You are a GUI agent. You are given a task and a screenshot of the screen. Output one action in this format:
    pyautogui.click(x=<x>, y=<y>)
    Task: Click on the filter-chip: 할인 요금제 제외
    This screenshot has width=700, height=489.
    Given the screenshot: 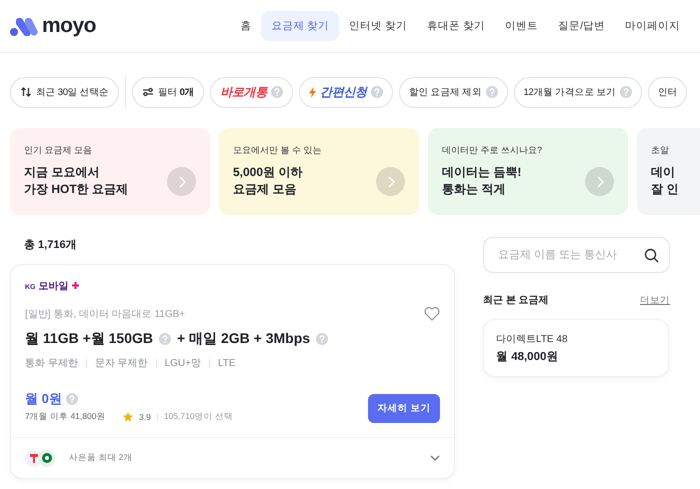 What is the action you would take?
    pyautogui.click(x=453, y=92)
    